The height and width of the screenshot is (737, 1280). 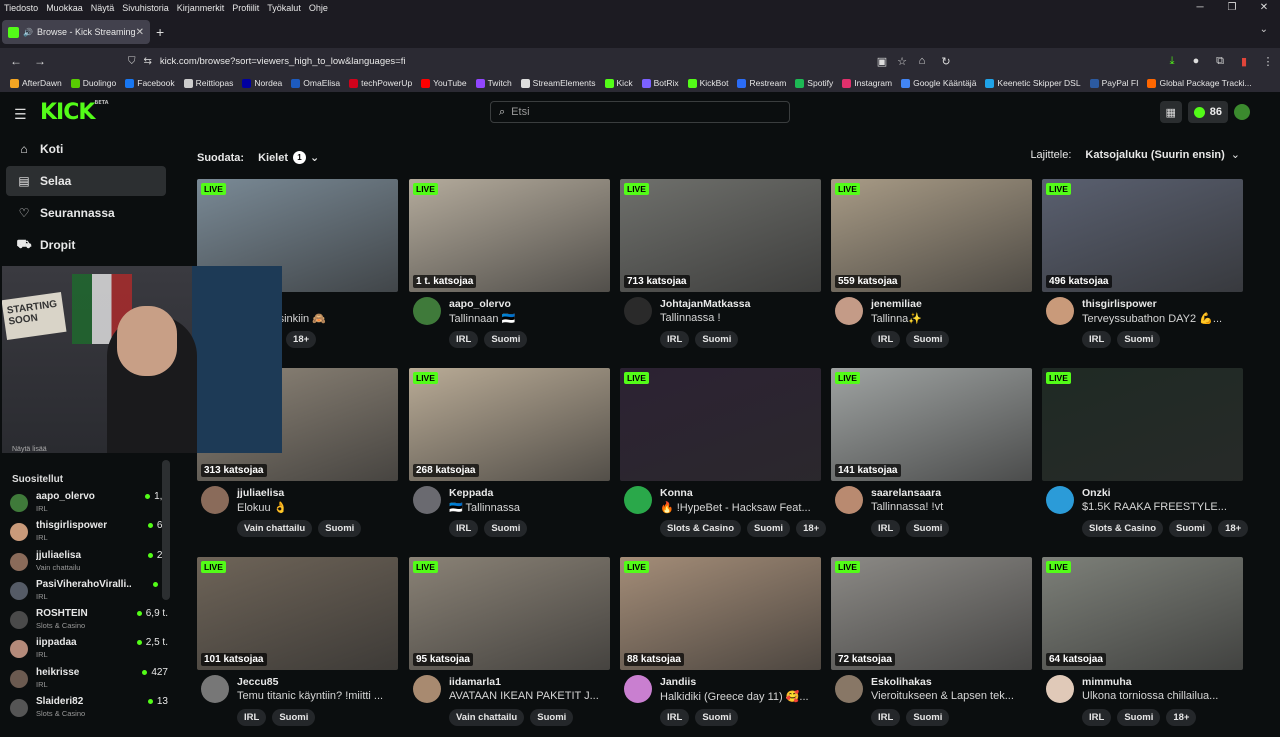 What do you see at coordinates (487, 717) in the screenshot?
I see `stream-tag: Vain chattailu` at bounding box center [487, 717].